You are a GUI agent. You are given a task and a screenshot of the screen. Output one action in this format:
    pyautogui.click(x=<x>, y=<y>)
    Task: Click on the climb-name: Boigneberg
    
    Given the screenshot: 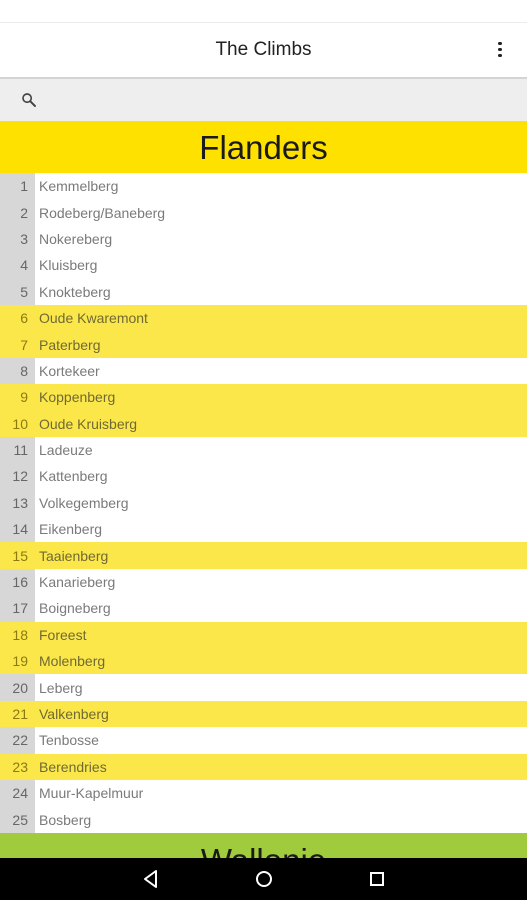 What is the action you would take?
    pyautogui.click(x=75, y=608)
    